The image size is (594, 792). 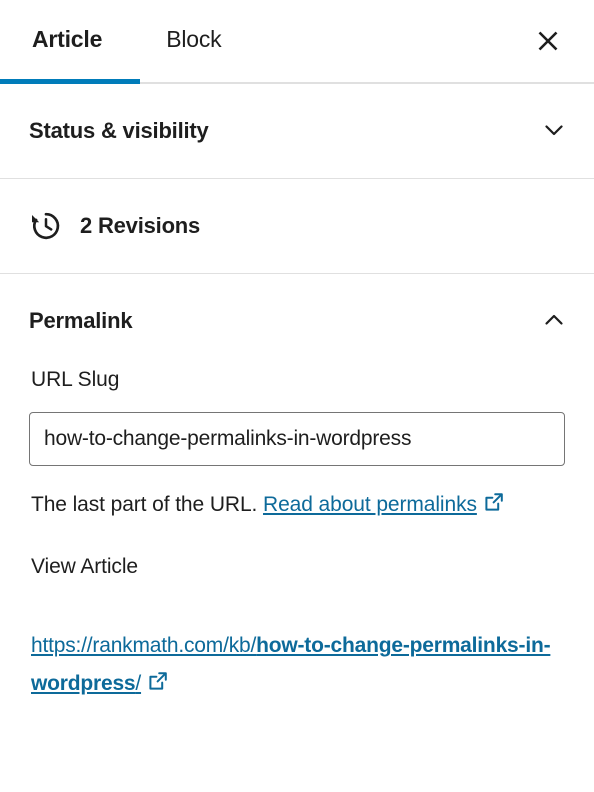 I want to click on help-text-prefix: The last part of the URL., so click(x=147, y=504).